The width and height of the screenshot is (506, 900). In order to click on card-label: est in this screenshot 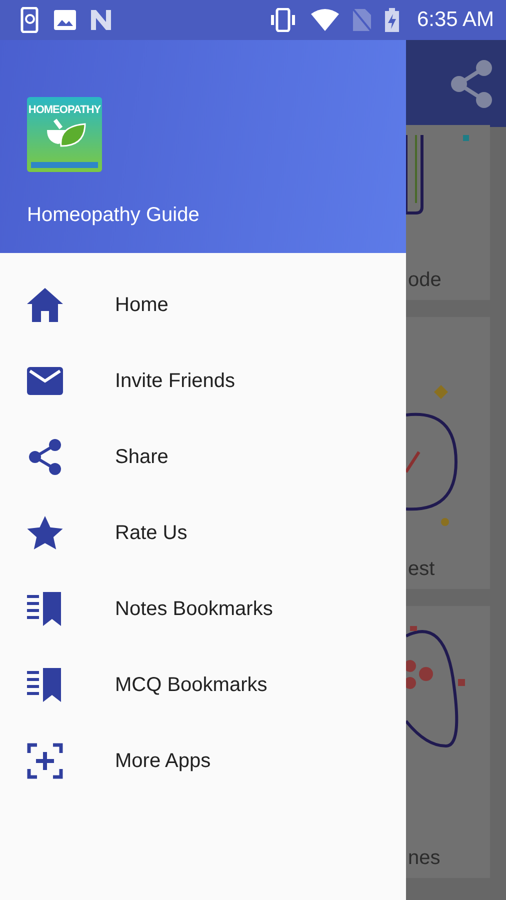, I will do `click(421, 570)`.